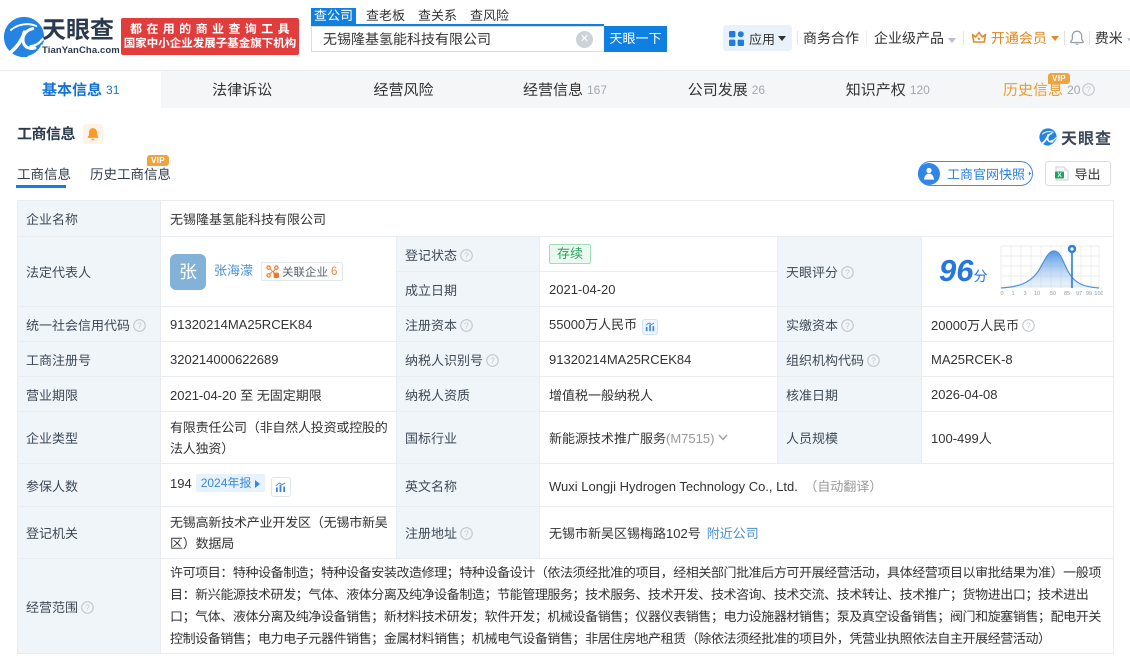 The width and height of the screenshot is (1130, 661). What do you see at coordinates (1060, 175) in the screenshot?
I see `svg-text: X` at bounding box center [1060, 175].